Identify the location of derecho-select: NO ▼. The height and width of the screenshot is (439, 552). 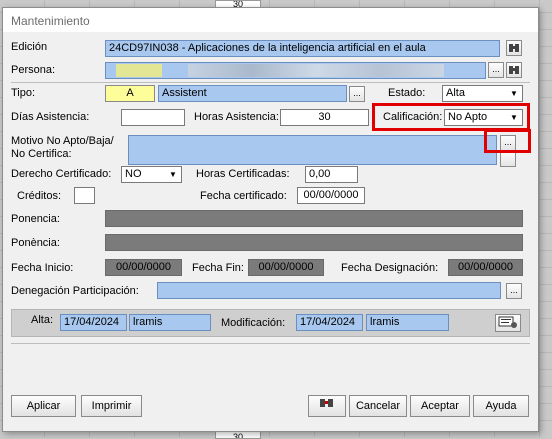
(151, 174).